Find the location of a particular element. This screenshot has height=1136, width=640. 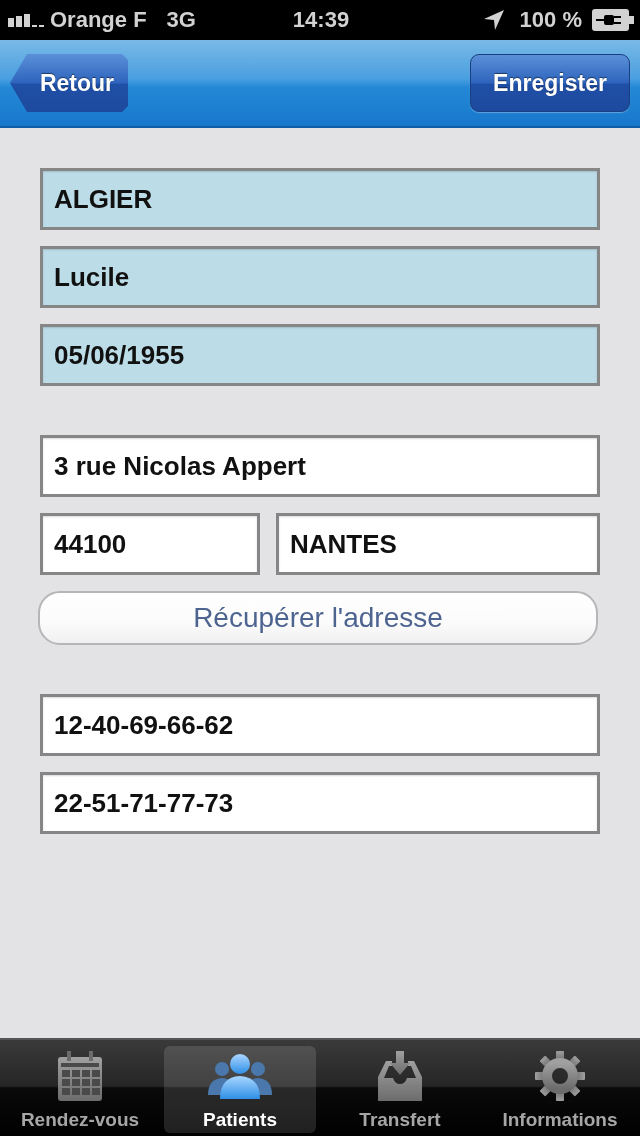

tab: Rendez-vous is located at coordinates (80, 1089).